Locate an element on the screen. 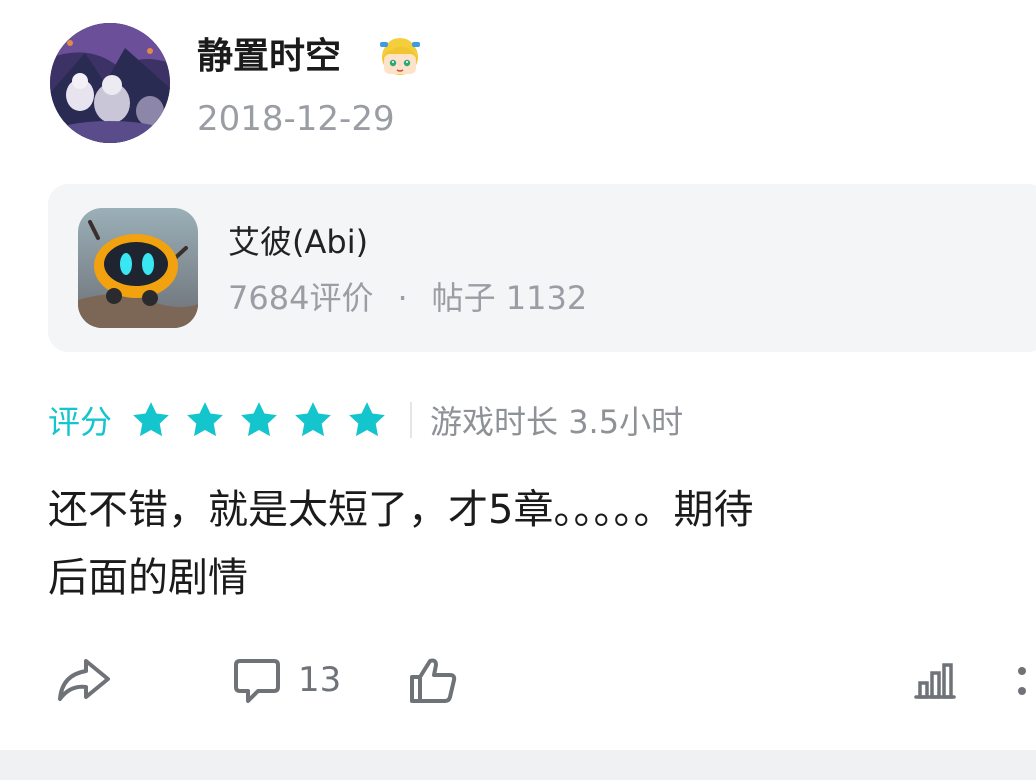 The height and width of the screenshot is (780, 1036). share-icon is located at coordinates (84, 680).